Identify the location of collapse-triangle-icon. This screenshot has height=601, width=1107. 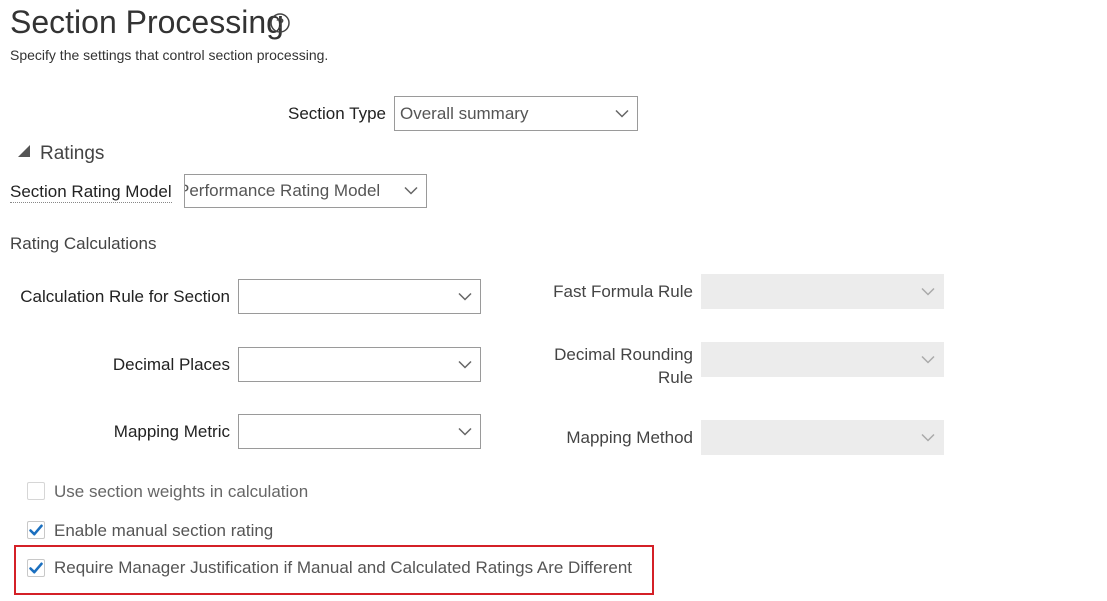
(24, 151).